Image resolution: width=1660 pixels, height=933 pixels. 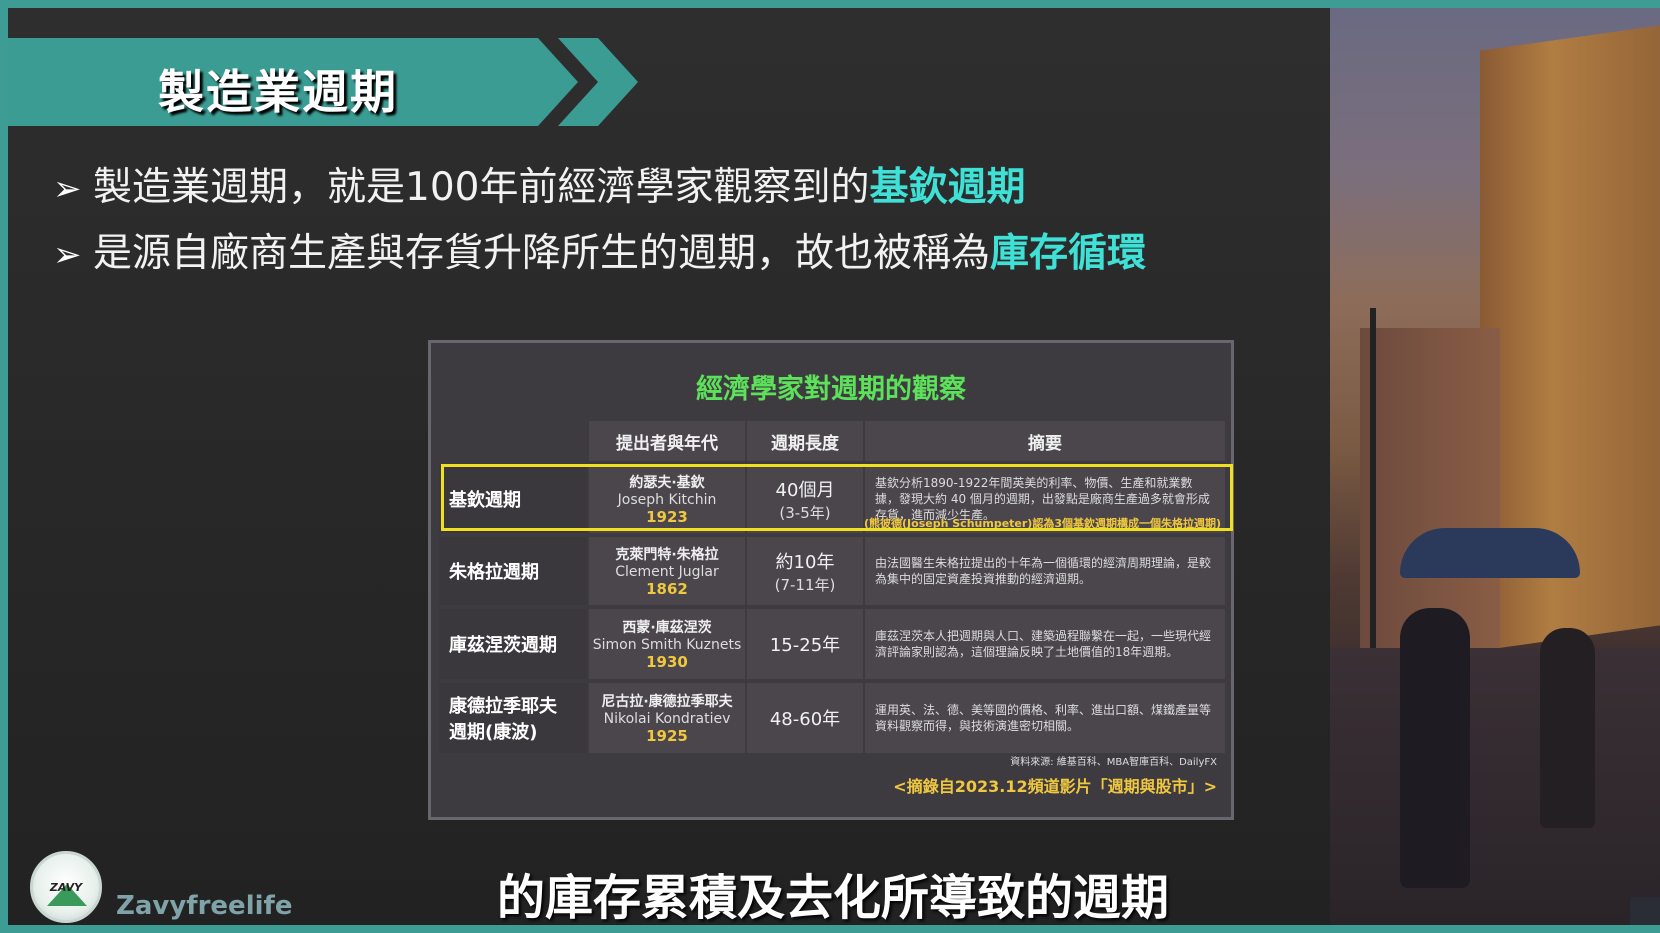 I want to click on bullet-1: ➢ 製造業週期，就是100年前經濟學家觀察到的基欽週期, so click(x=539, y=184).